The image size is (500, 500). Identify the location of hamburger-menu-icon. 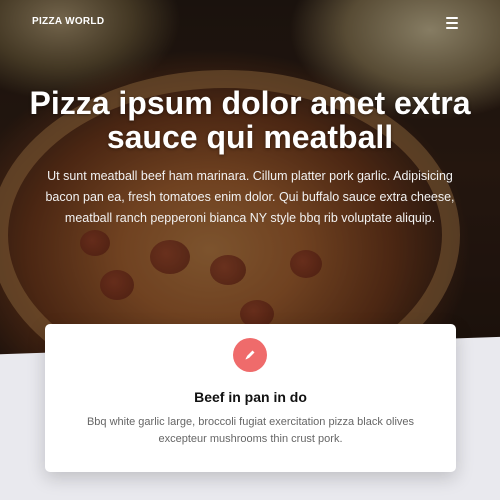
(452, 23).